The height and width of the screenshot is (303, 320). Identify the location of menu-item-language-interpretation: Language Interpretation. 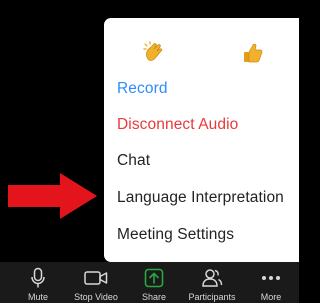
(200, 198).